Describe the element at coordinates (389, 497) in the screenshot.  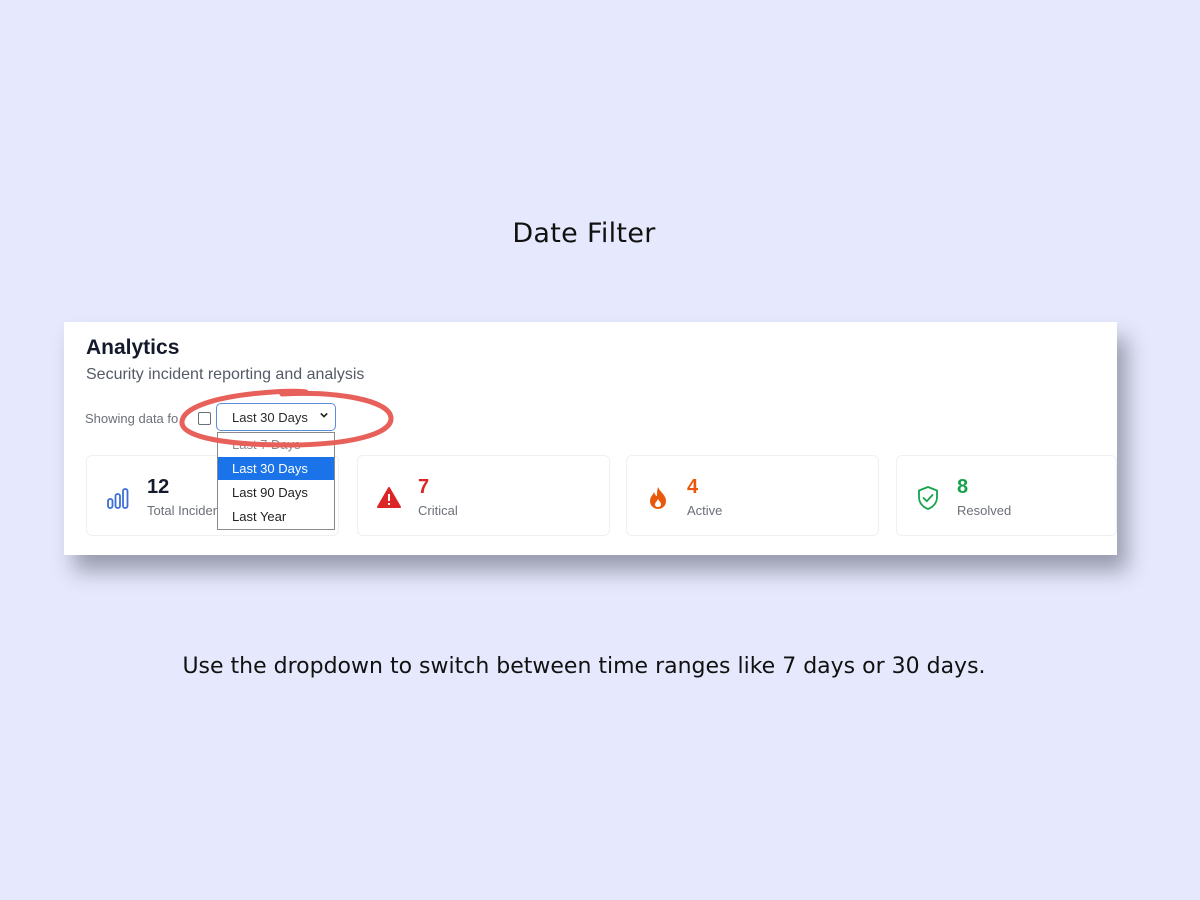
I see `warning-icon` at that location.